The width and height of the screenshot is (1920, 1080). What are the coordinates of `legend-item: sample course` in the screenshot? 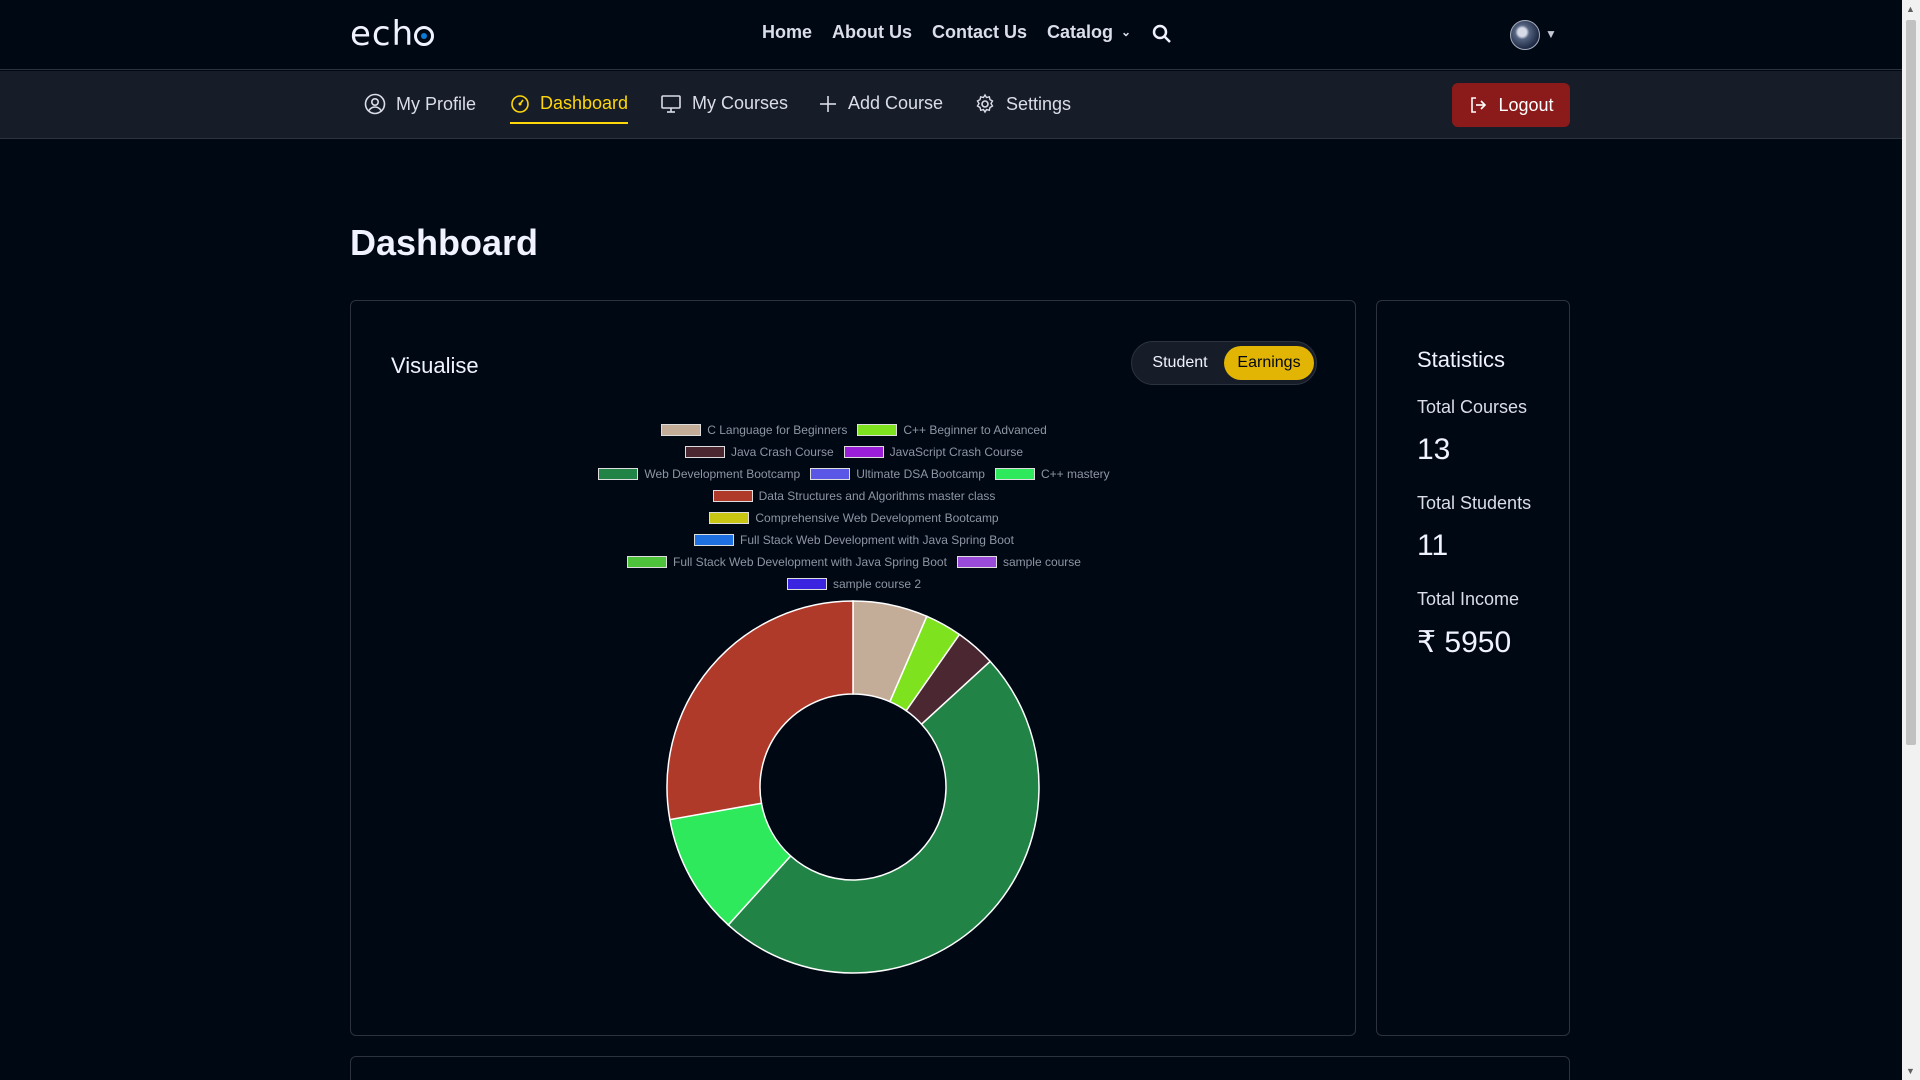 It's located at (1018, 562).